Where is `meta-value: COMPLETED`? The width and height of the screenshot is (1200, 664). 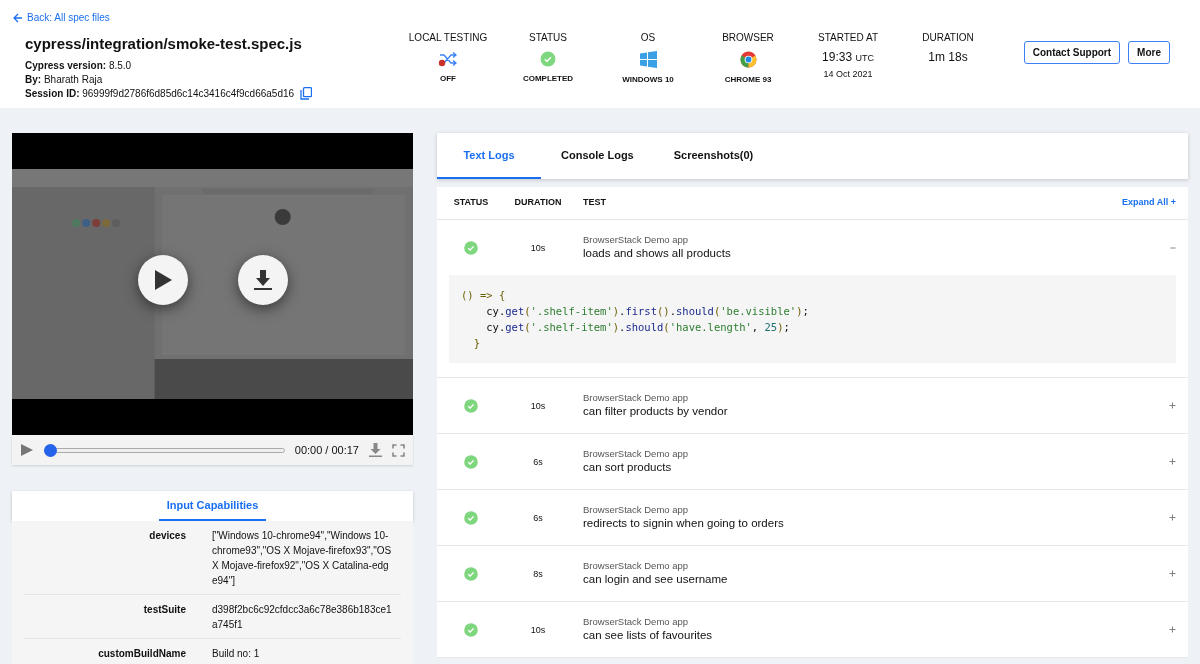 meta-value: COMPLETED is located at coordinates (548, 79).